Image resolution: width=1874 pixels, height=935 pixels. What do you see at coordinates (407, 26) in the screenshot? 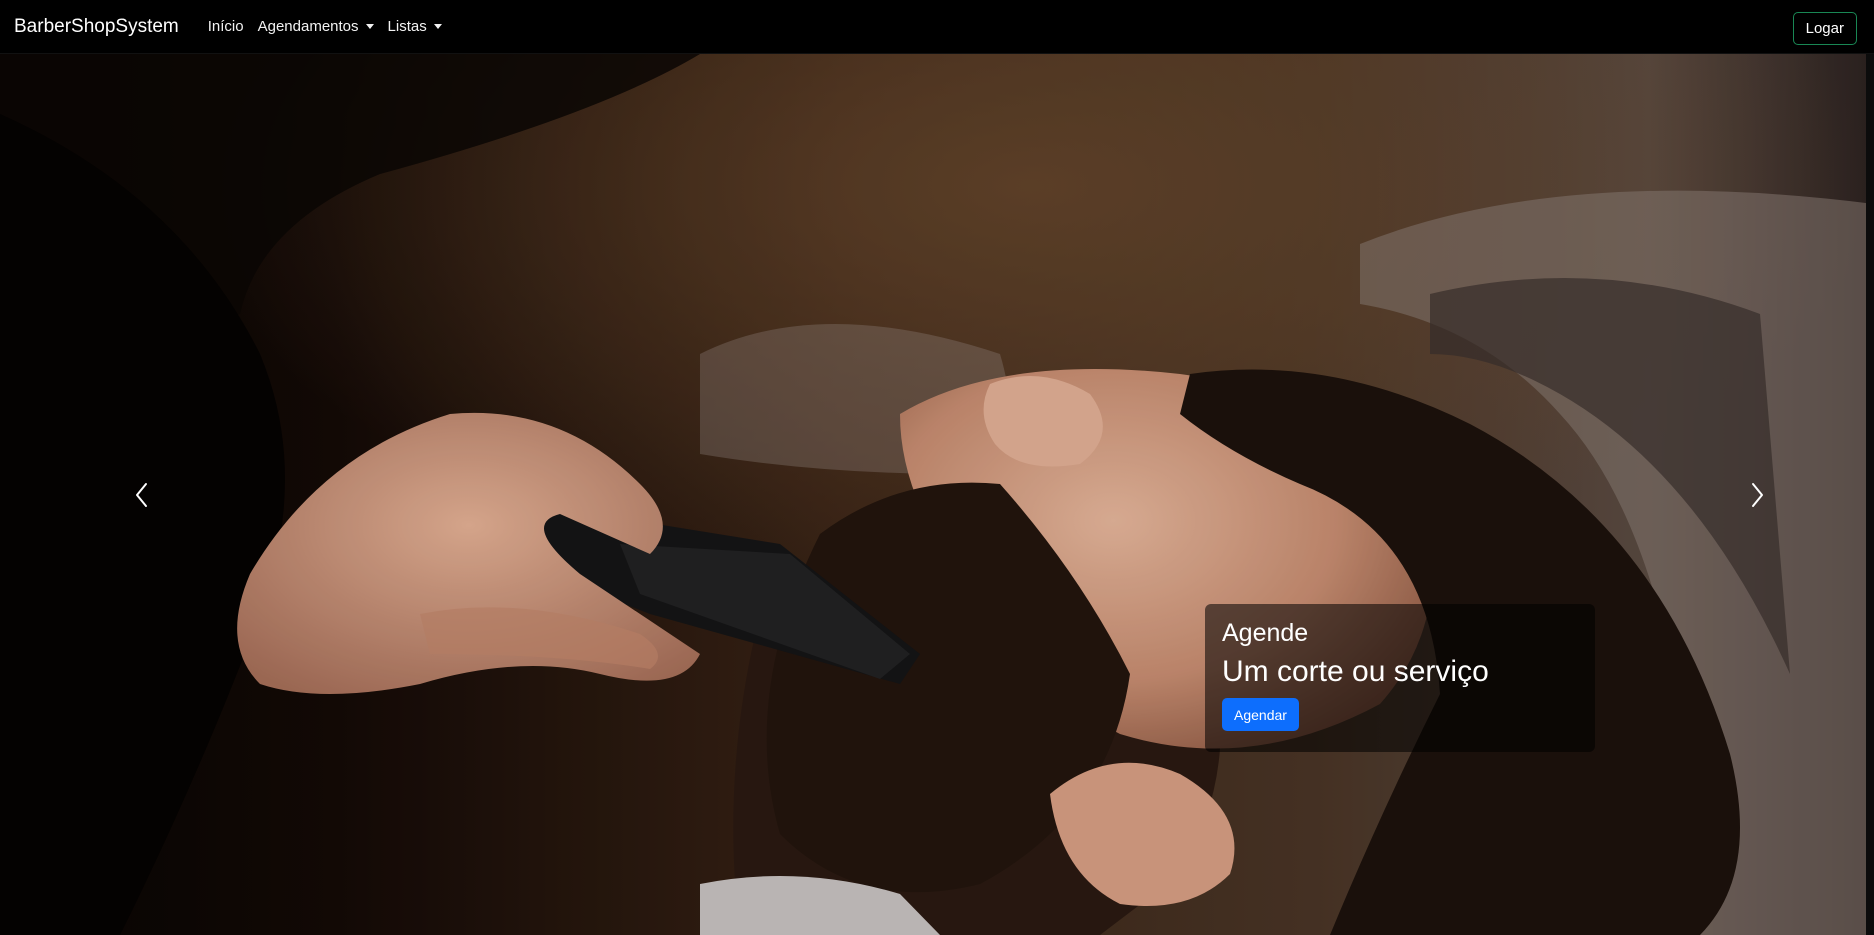
I see `nav-dropdown-listas-label: Listas` at bounding box center [407, 26].